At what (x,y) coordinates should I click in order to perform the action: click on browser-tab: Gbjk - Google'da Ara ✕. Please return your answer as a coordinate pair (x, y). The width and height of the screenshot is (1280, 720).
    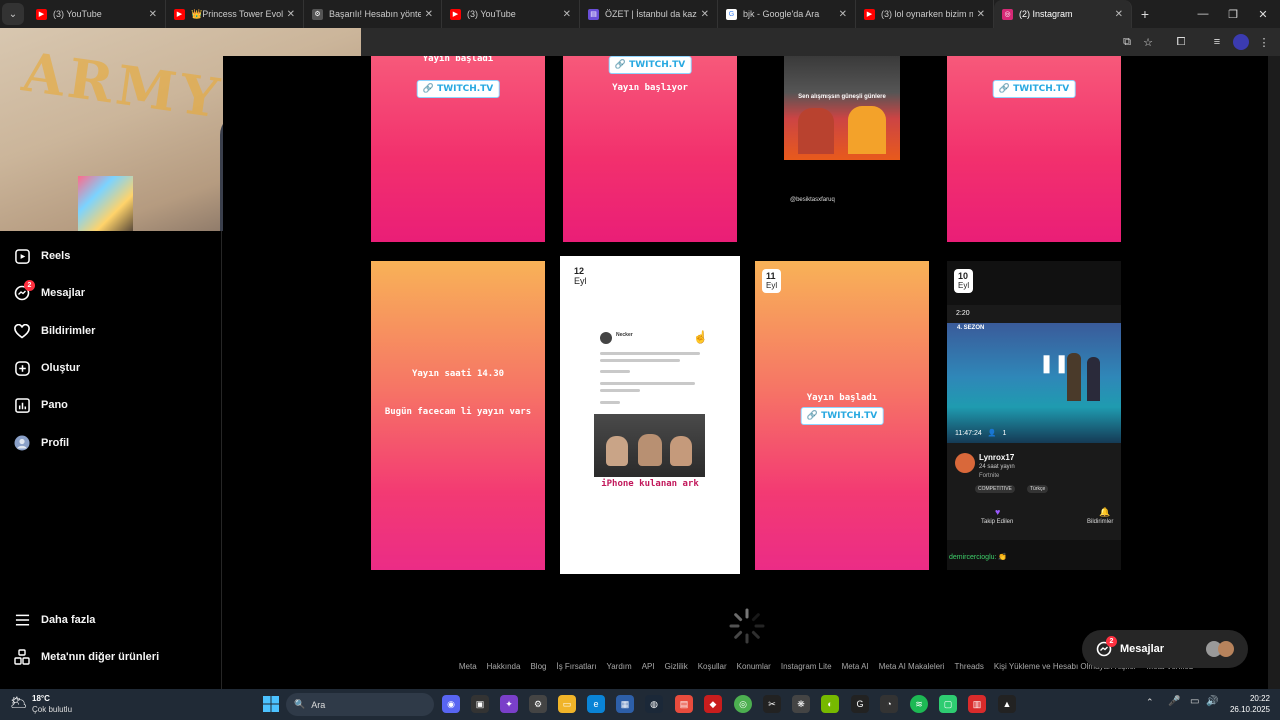
    Looking at the image, I should click on (787, 14).